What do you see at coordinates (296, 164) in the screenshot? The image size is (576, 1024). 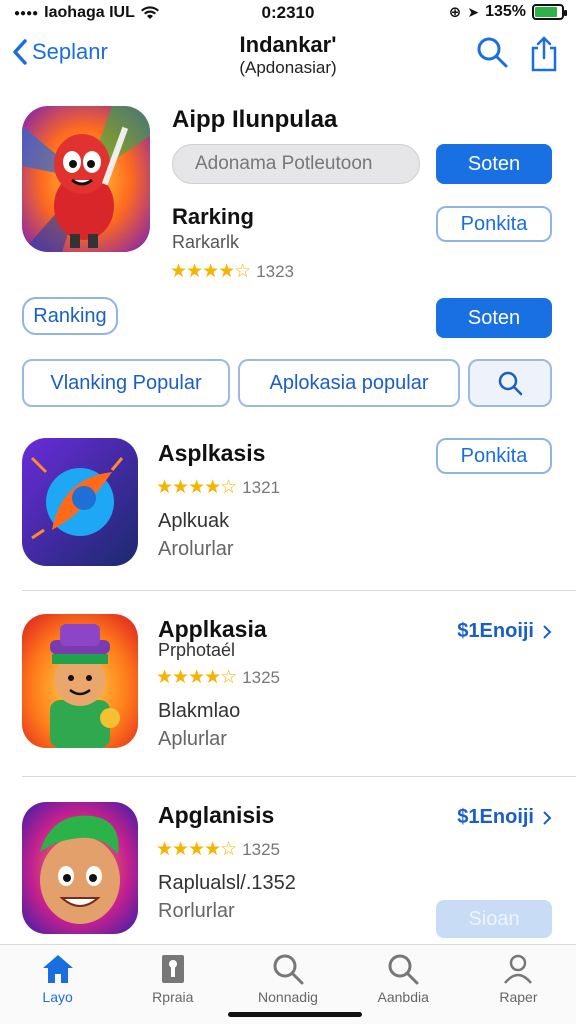 I see `search-input: Adonama Potleutoon` at bounding box center [296, 164].